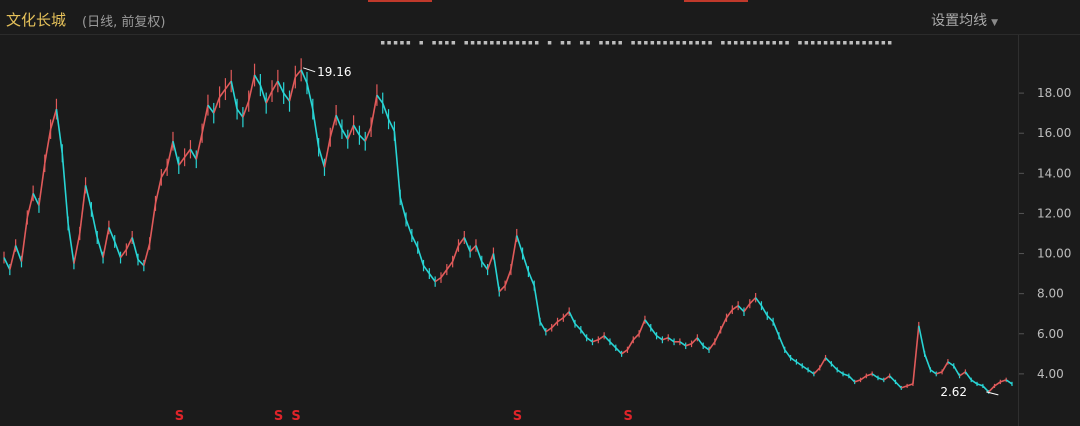  I want to click on annotation-arrow, so click(309, 70).